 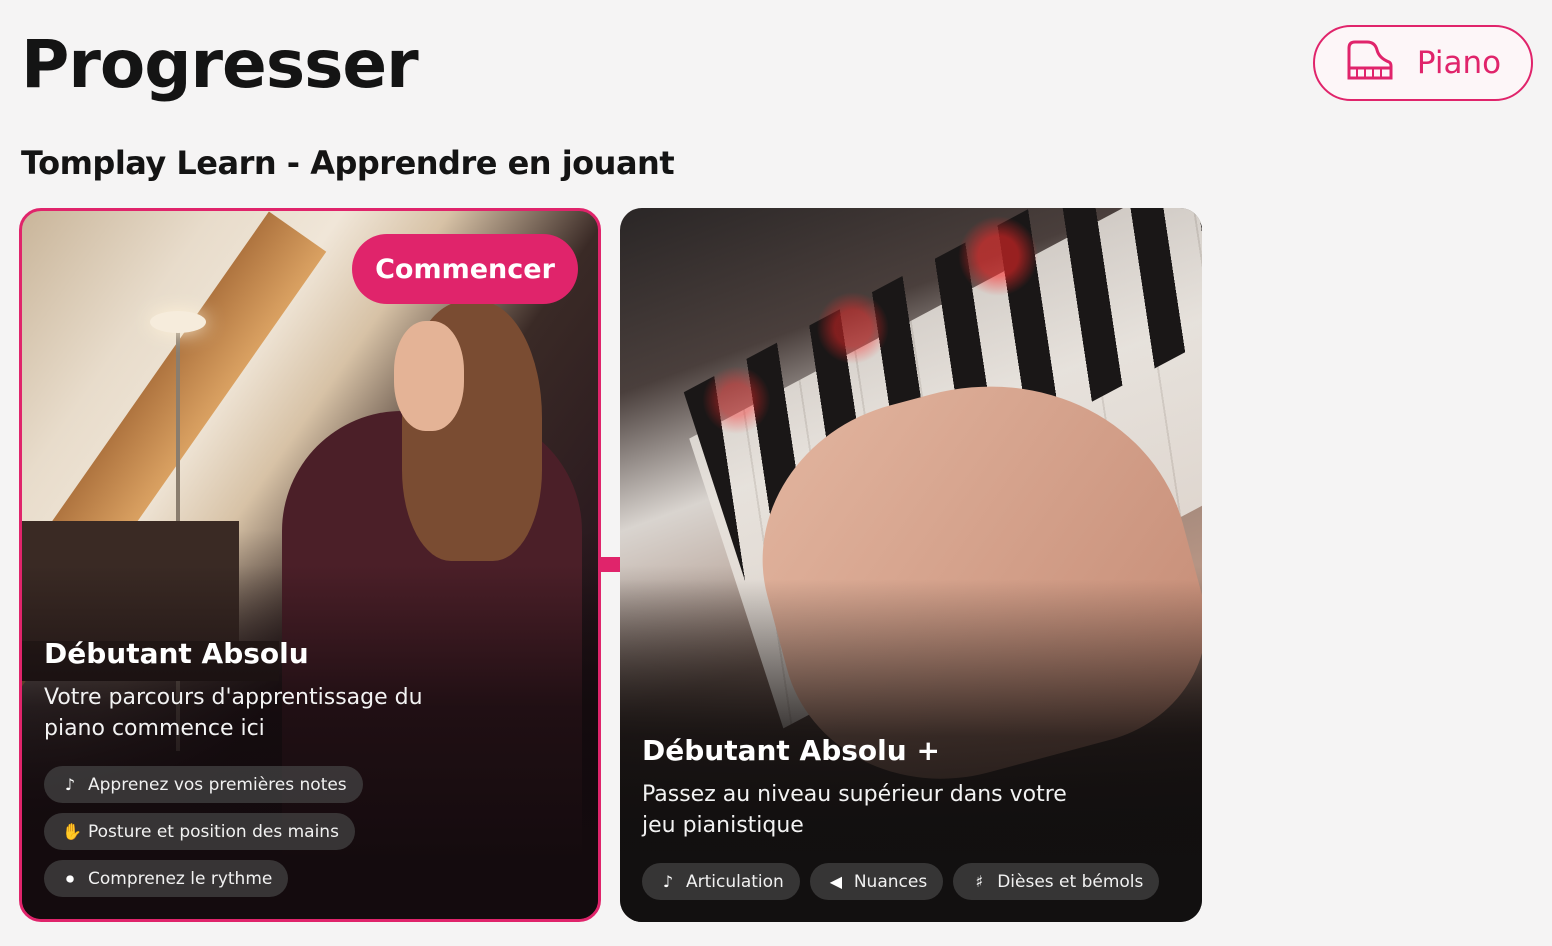 What do you see at coordinates (213, 831) in the screenshot?
I see `tag-label: Posture et position des mains` at bounding box center [213, 831].